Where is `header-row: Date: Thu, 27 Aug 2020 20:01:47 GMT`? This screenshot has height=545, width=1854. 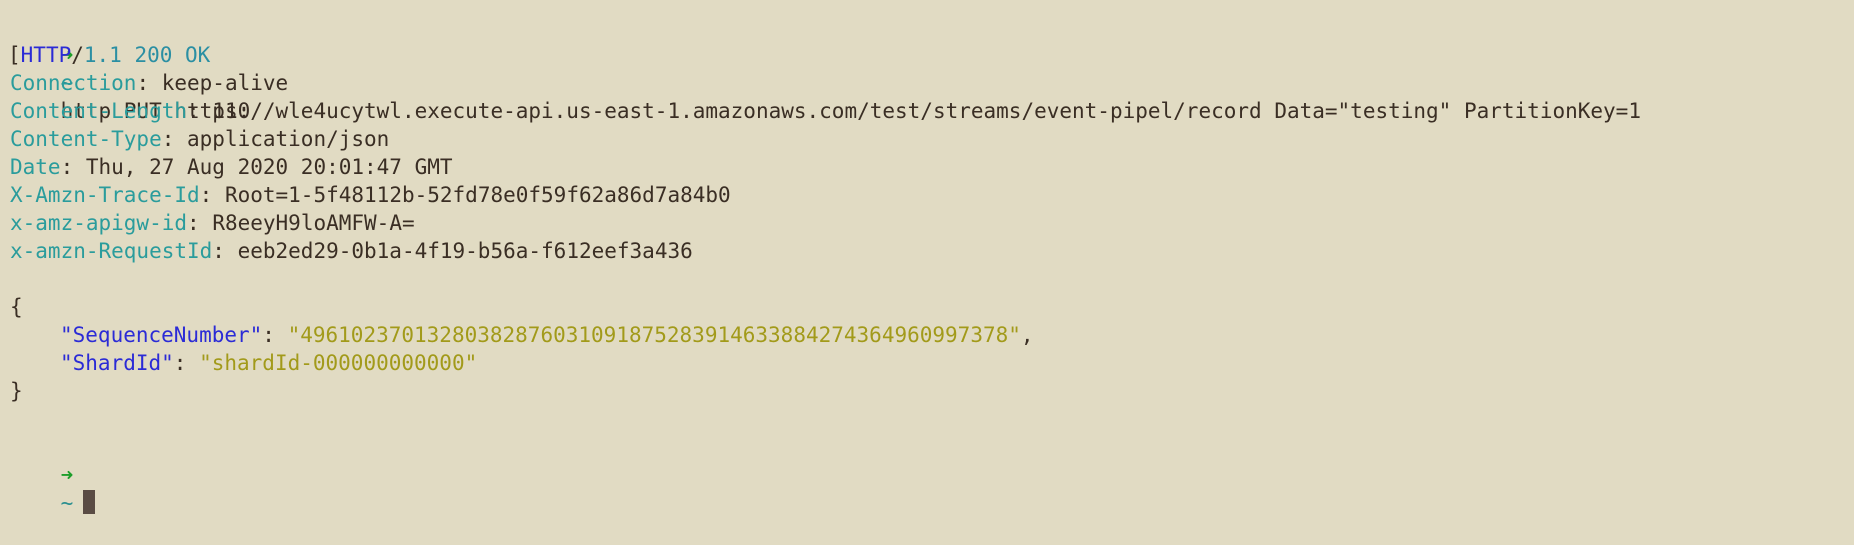 header-row: Date: Thu, 27 Aug 2020 20:01:47 GMT is located at coordinates (231, 167).